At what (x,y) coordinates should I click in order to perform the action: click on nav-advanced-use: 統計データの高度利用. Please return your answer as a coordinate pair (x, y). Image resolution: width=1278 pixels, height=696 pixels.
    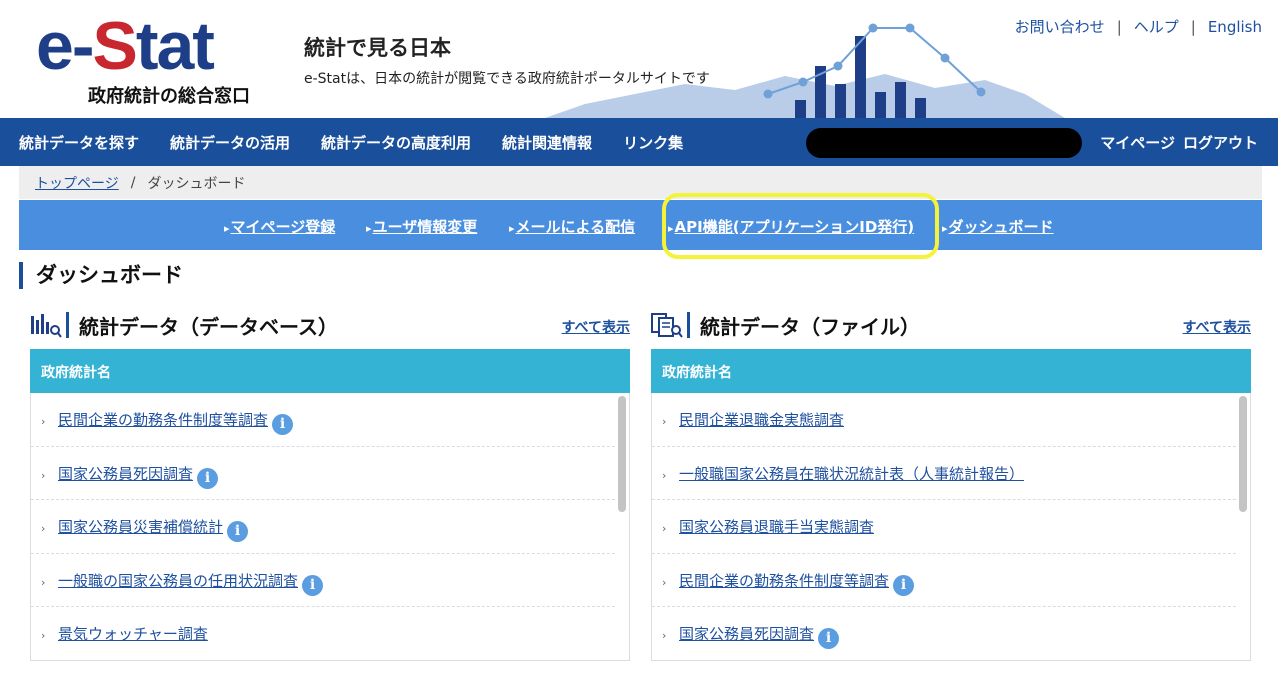
    Looking at the image, I should click on (386, 142).